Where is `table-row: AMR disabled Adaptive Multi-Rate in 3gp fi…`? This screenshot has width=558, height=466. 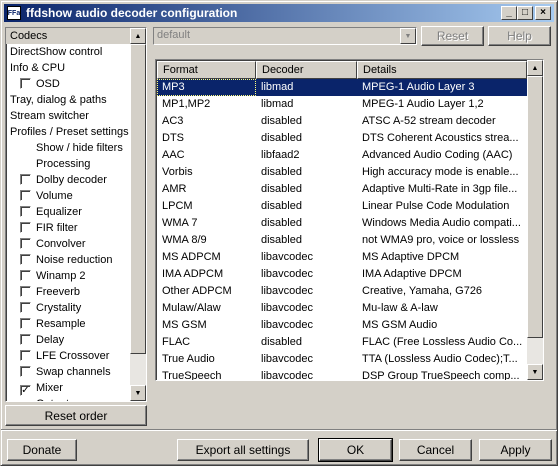 table-row: AMR disabled Adaptive Multi-Rate in 3gp fi… is located at coordinates (342, 189).